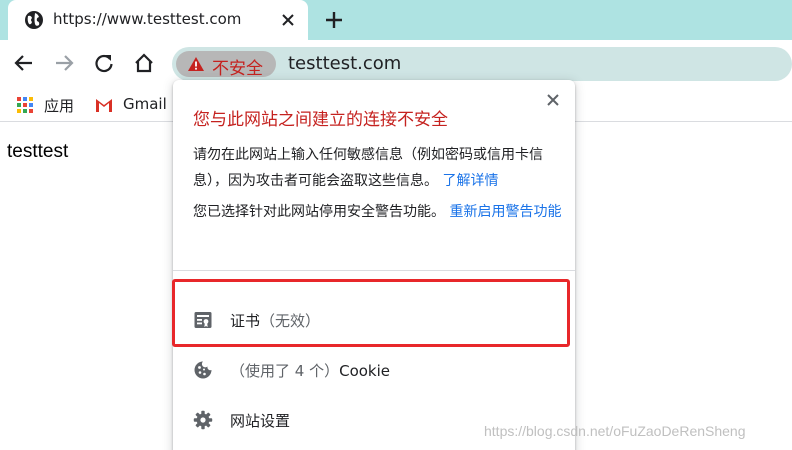 The width and height of the screenshot is (792, 450). I want to click on cookies-count: （使用了 4 个）, so click(285, 371).